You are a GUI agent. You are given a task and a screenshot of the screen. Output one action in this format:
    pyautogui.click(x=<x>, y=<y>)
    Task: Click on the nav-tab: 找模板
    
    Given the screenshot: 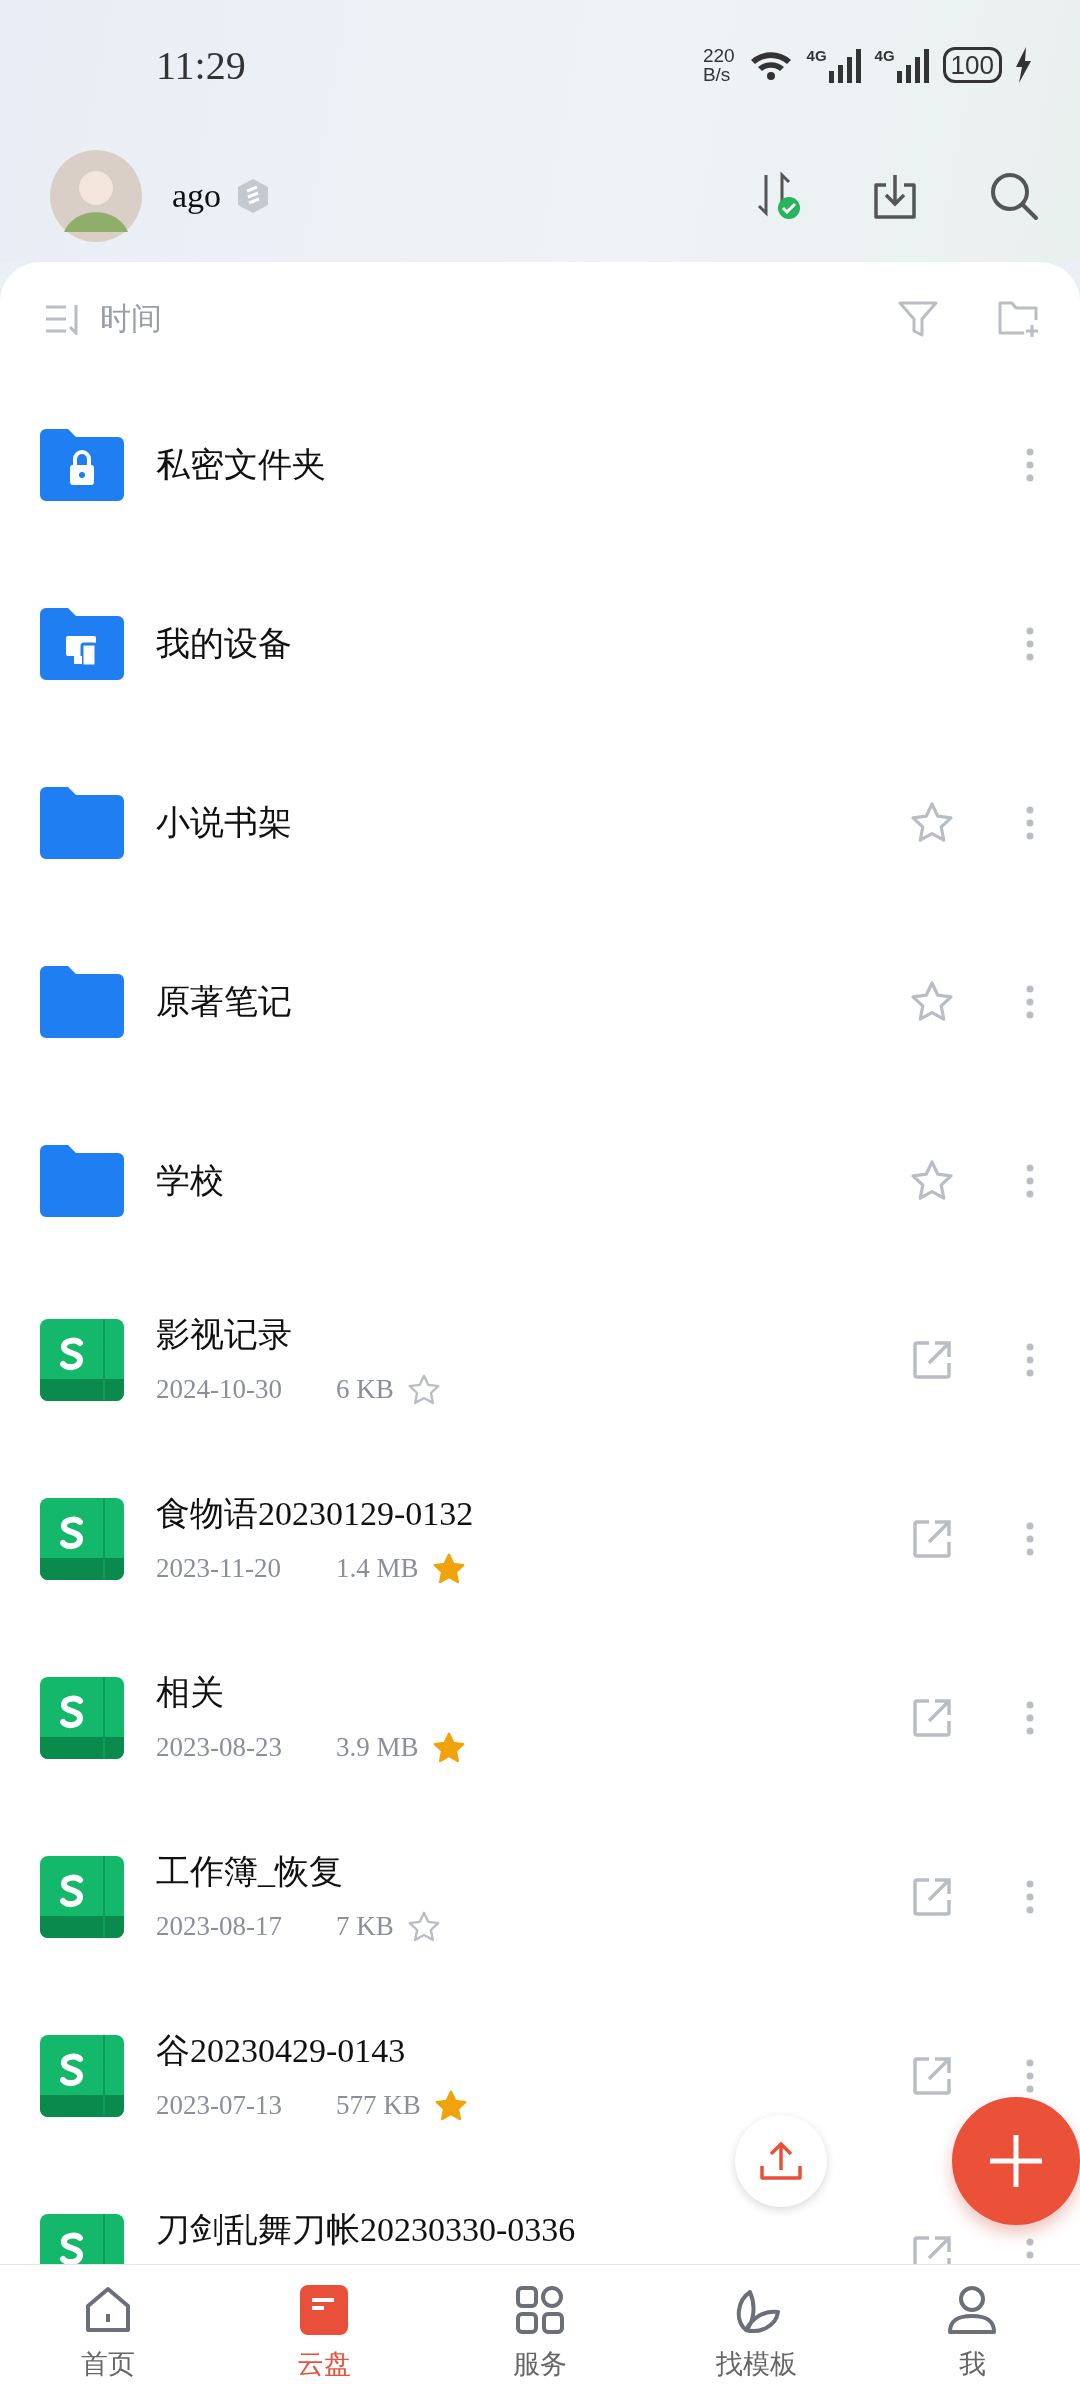 What is the action you would take?
    pyautogui.click(x=756, y=2332)
    